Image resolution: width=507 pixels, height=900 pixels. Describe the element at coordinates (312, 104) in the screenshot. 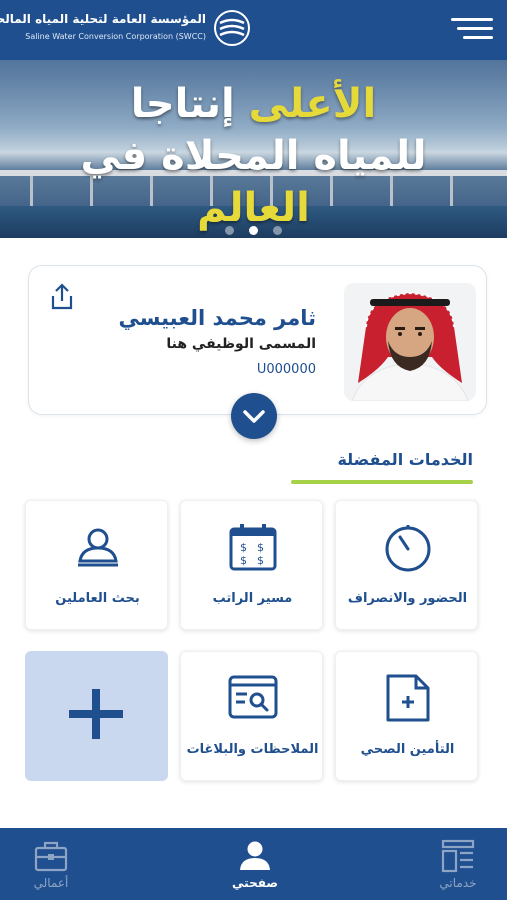

I see `banner-highlight-word: الأعلى` at that location.